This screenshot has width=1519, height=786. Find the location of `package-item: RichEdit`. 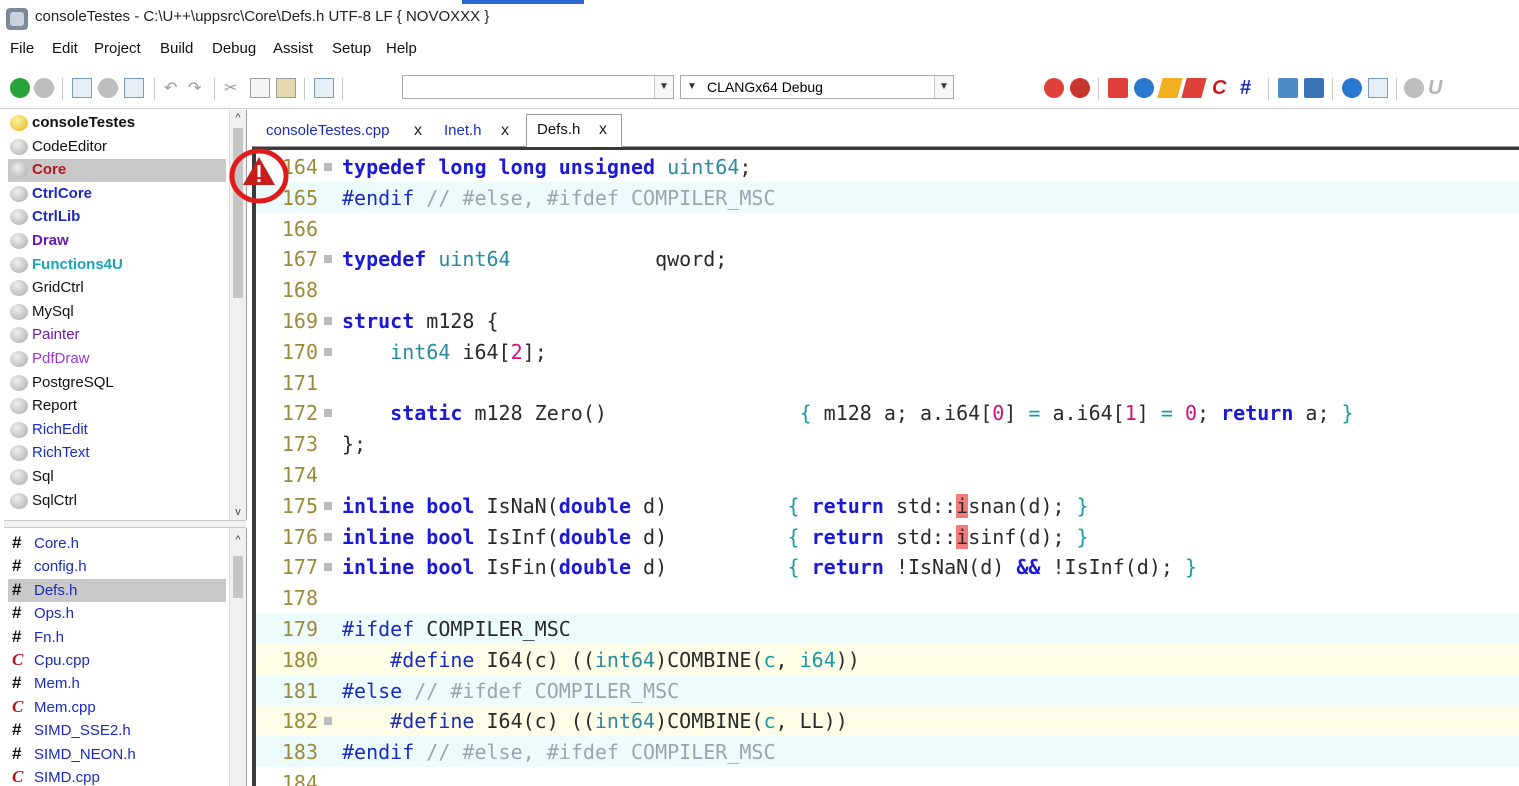

package-item: RichEdit is located at coordinates (117, 430).